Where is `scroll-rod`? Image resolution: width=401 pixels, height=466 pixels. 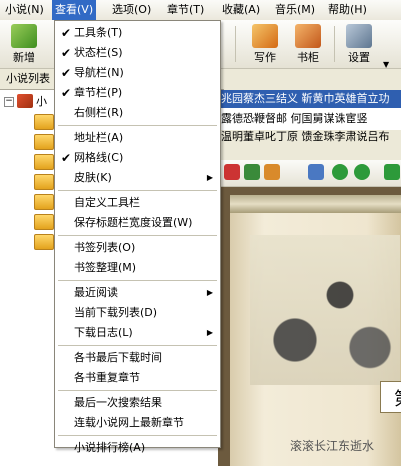
scroll-rod is located at coordinates (315, 204).